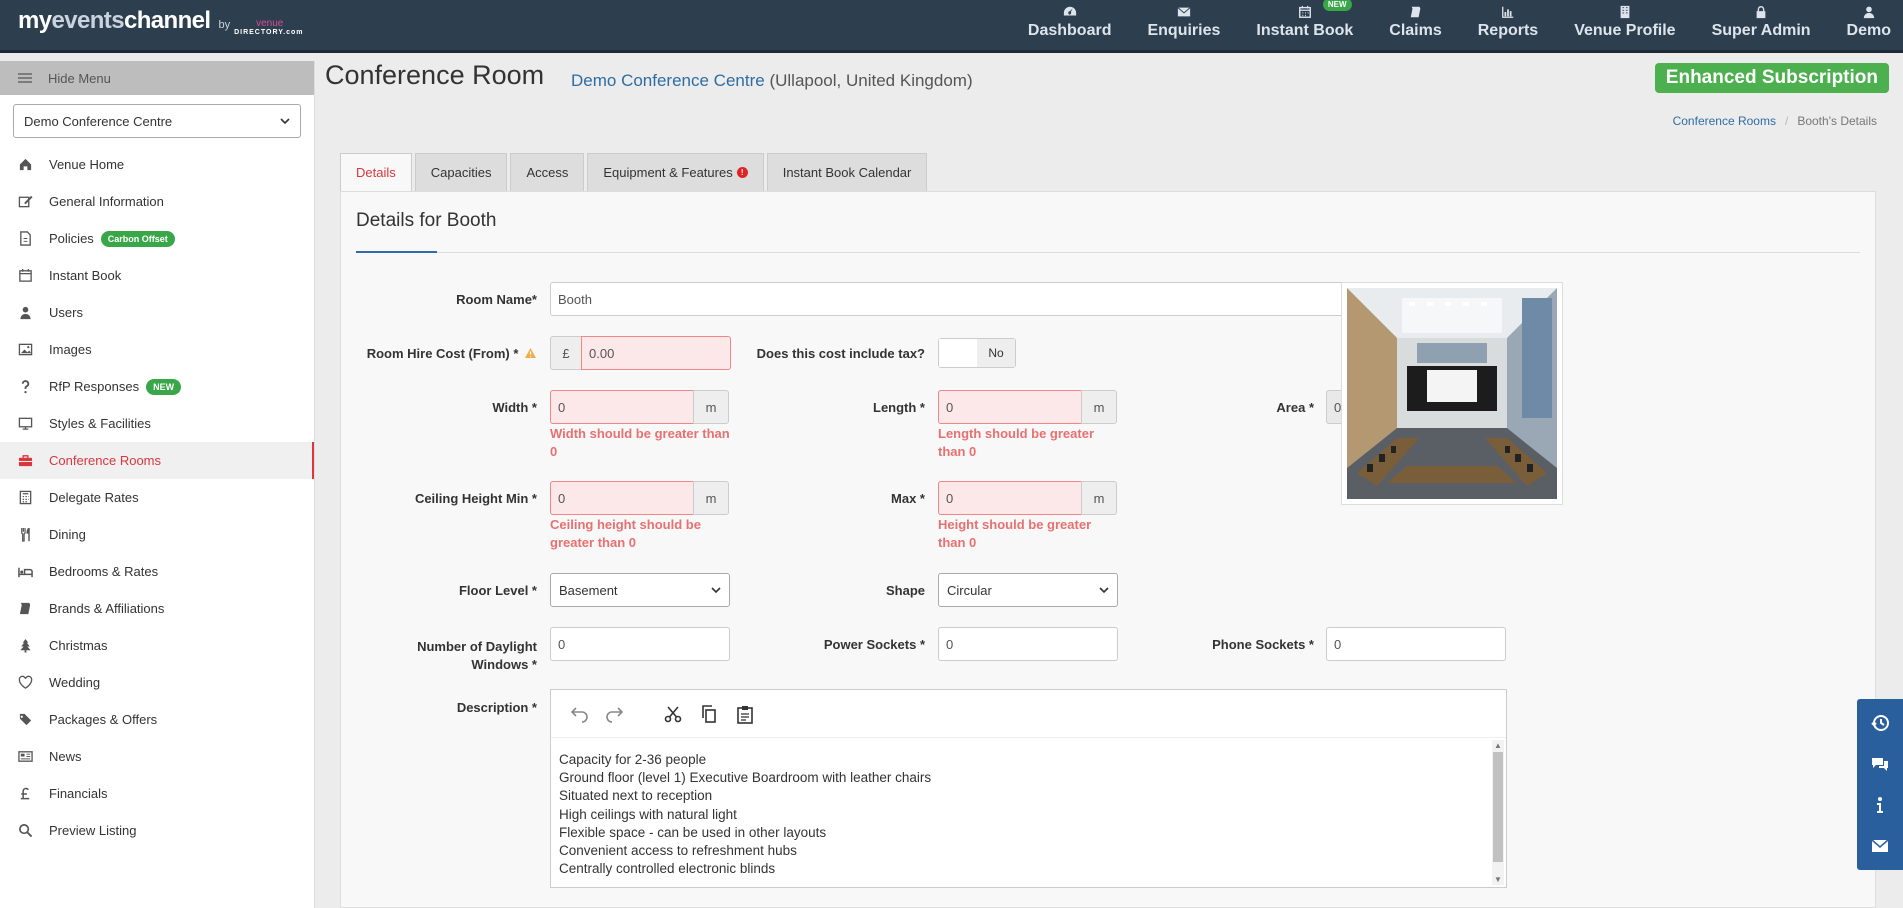 The height and width of the screenshot is (908, 1903). I want to click on tab-details: Details, so click(376, 172).